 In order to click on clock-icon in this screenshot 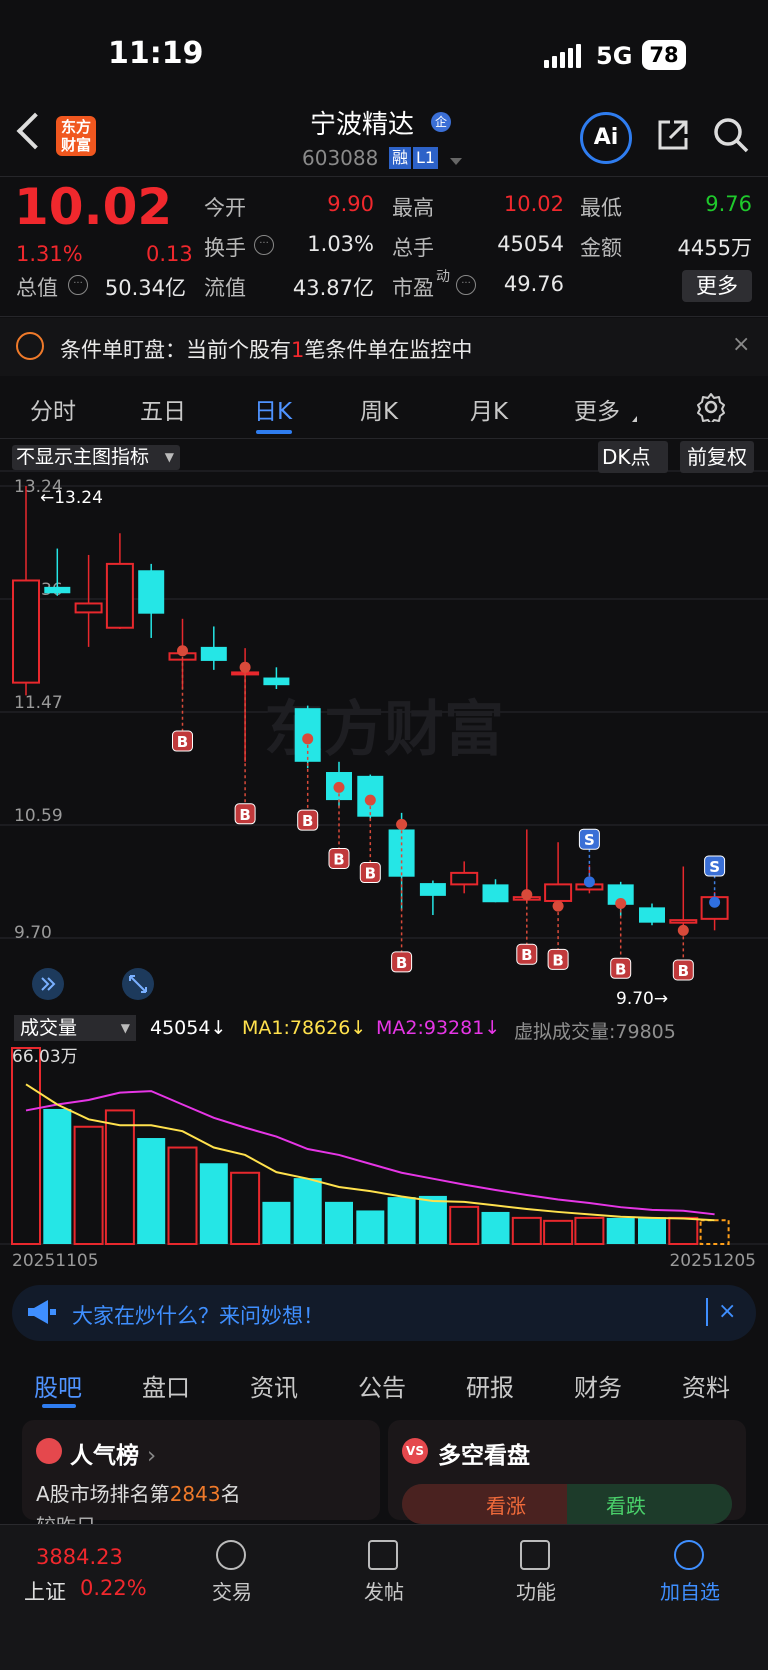, I will do `click(30, 346)`.